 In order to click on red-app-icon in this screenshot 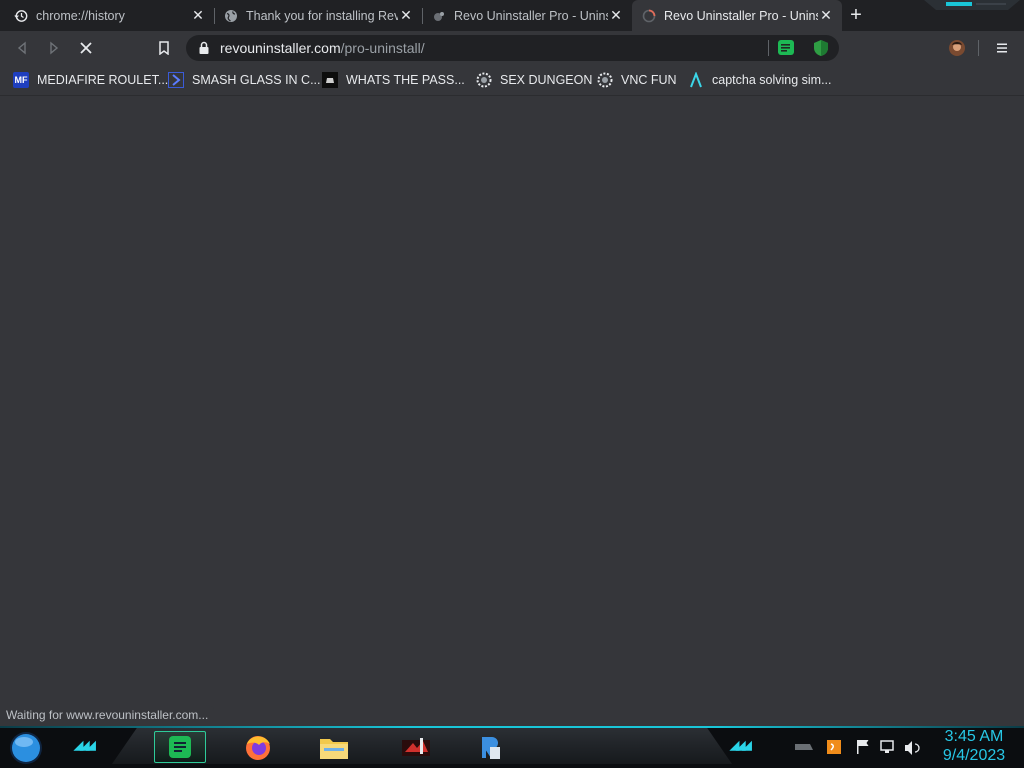, I will do `click(416, 747)`.